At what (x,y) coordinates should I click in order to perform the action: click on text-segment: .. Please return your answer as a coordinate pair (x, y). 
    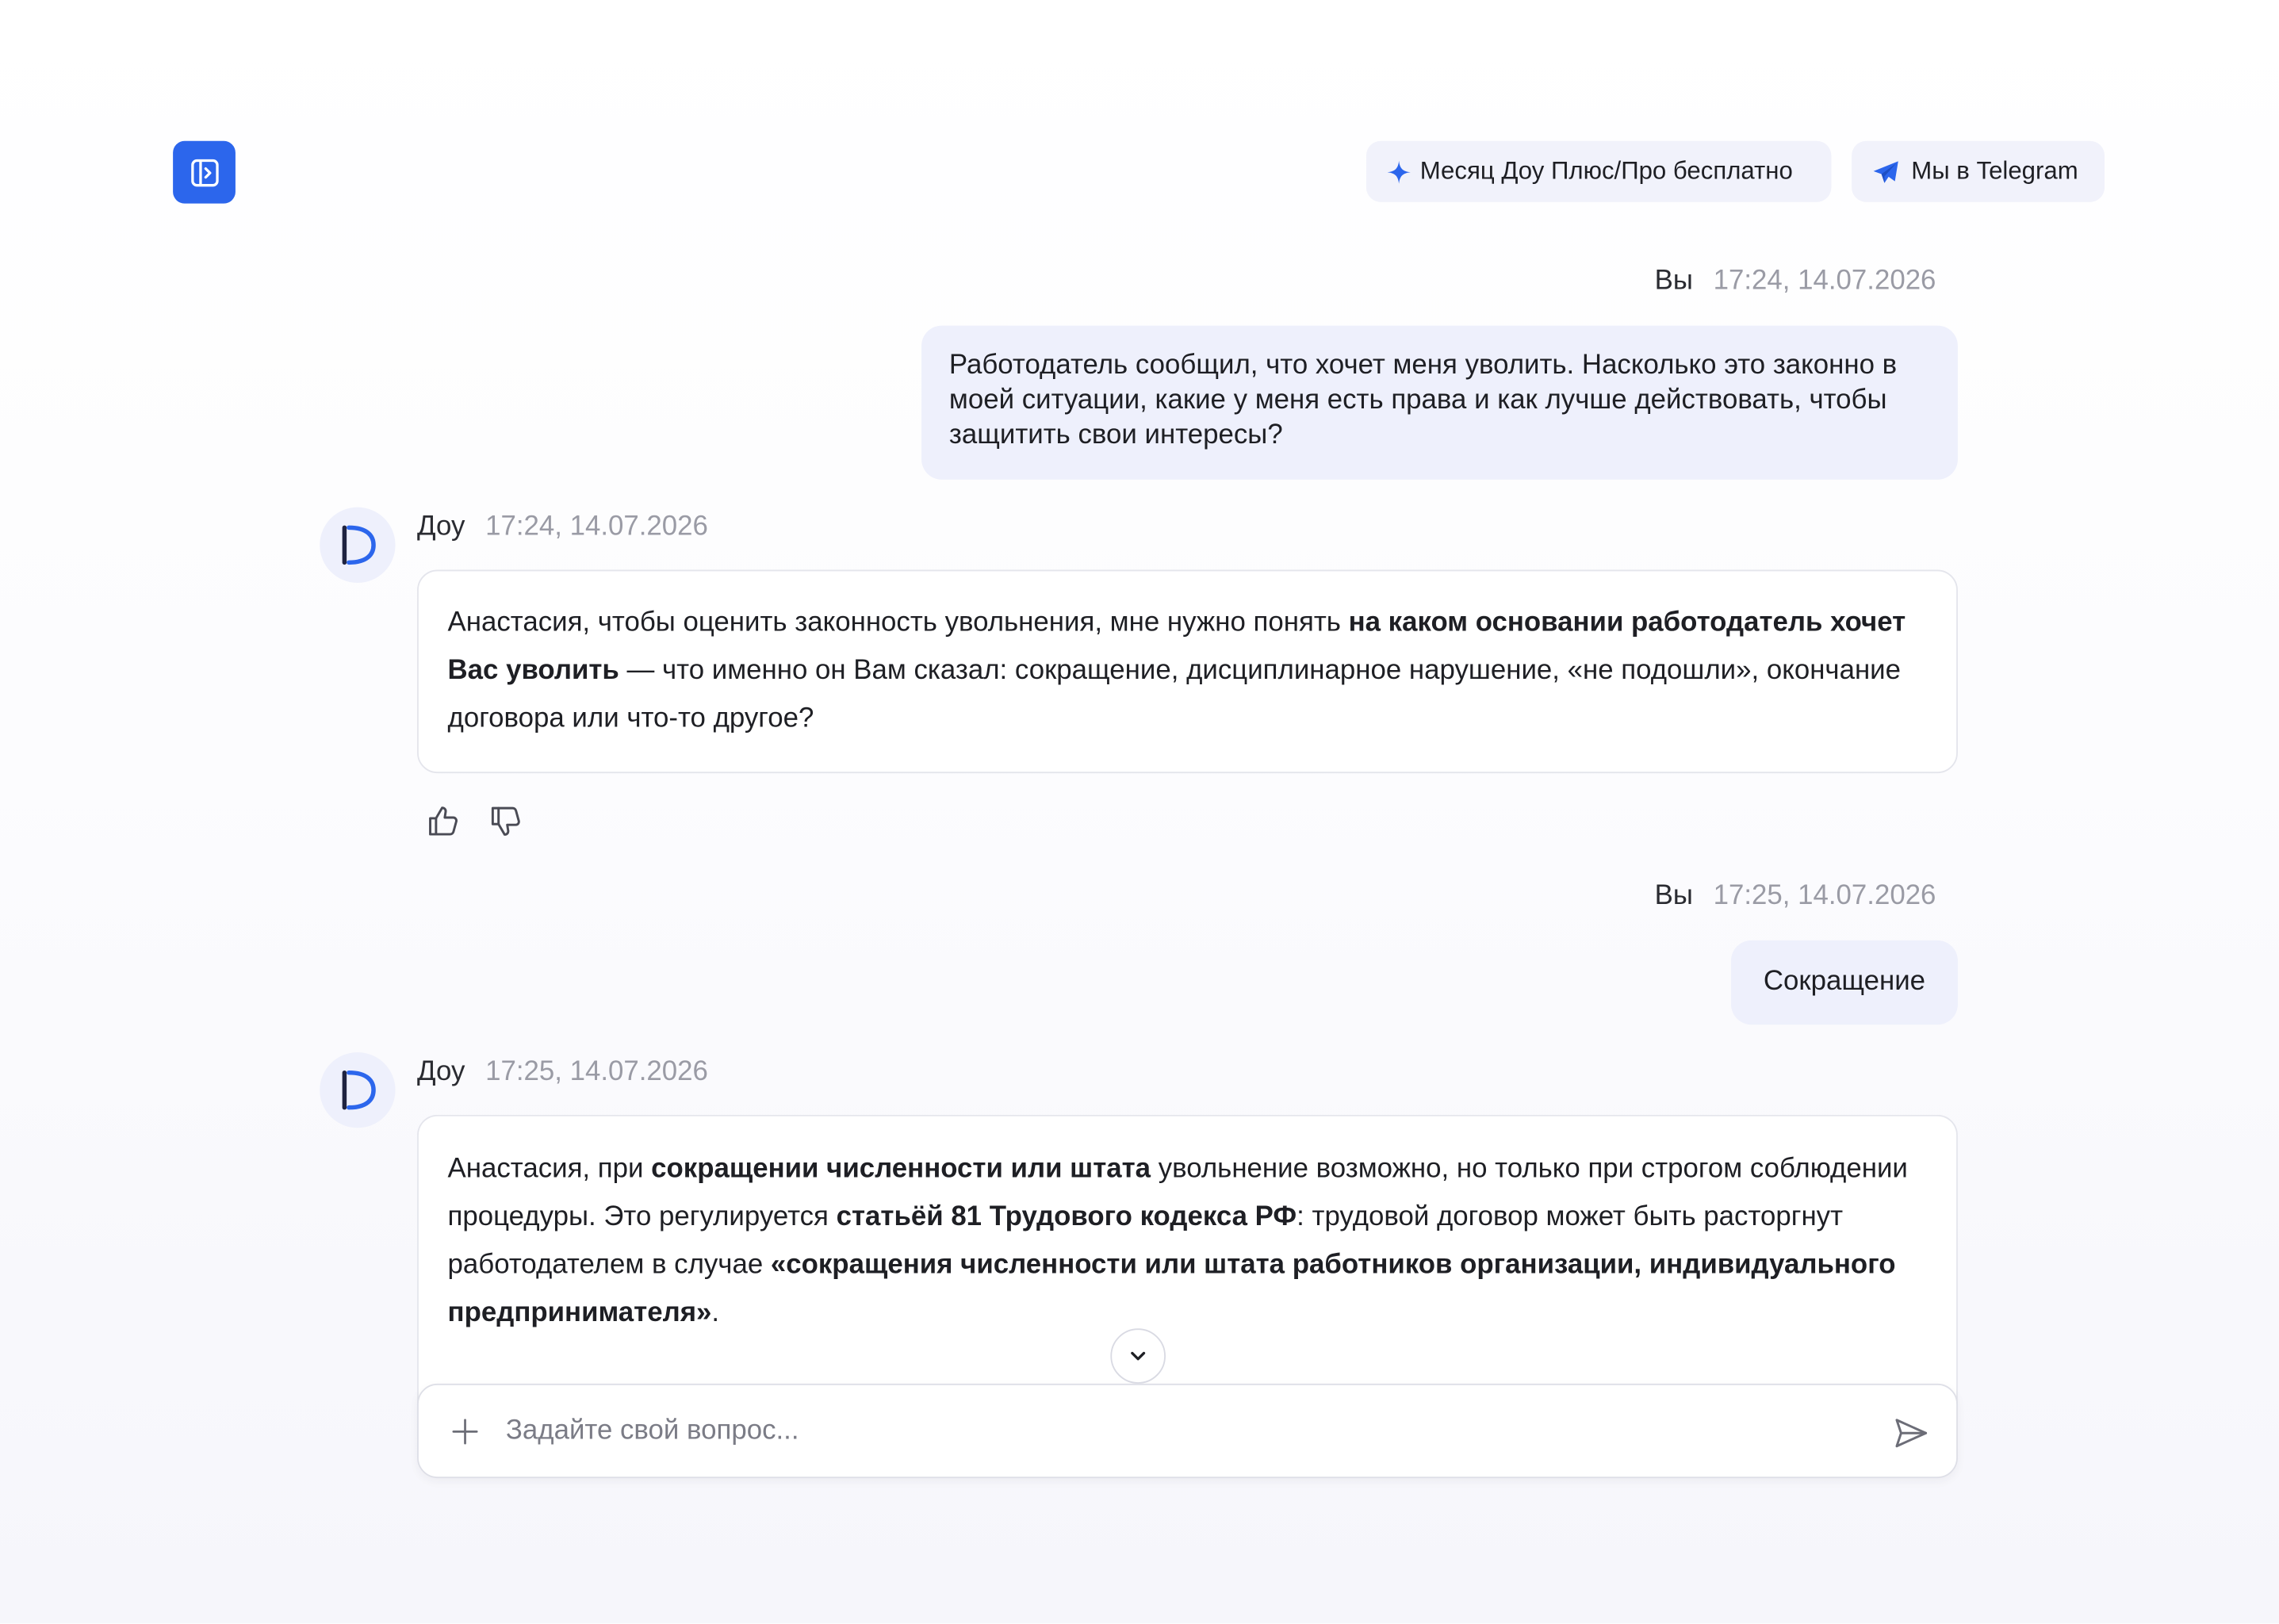
    Looking at the image, I should click on (715, 1313).